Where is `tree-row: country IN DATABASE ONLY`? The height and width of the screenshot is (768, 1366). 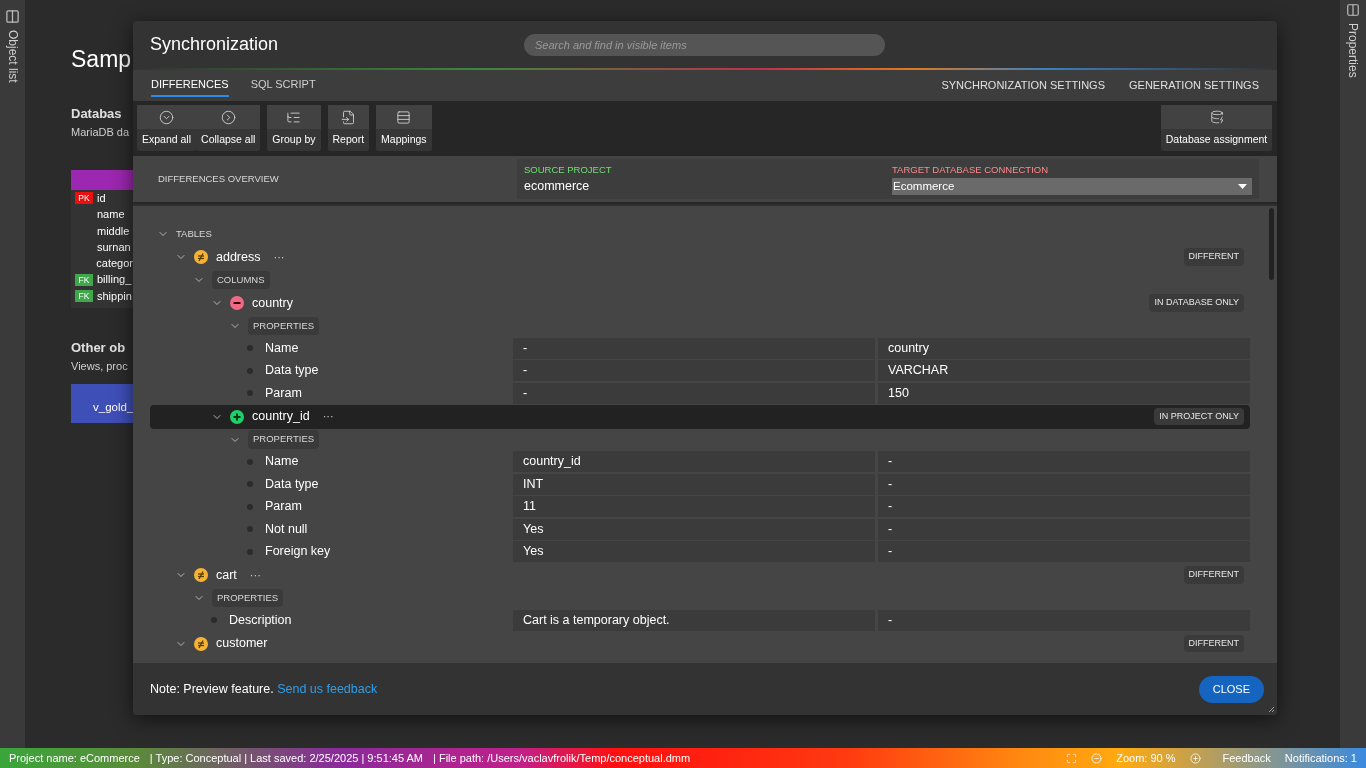 tree-row: country IN DATABASE ONLY is located at coordinates (700, 303).